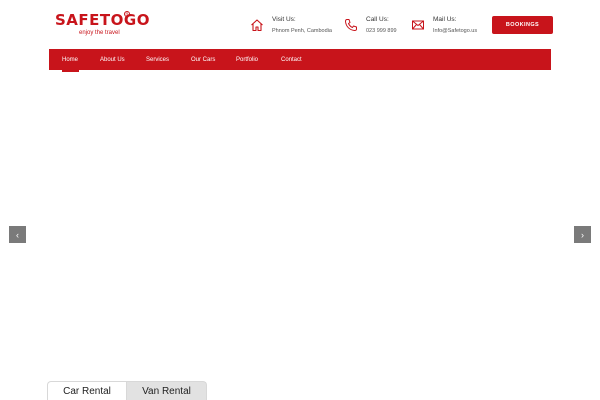 The height and width of the screenshot is (400, 600). I want to click on brand-logo: SAFETOGO R enjoy the travel, so click(102, 25).